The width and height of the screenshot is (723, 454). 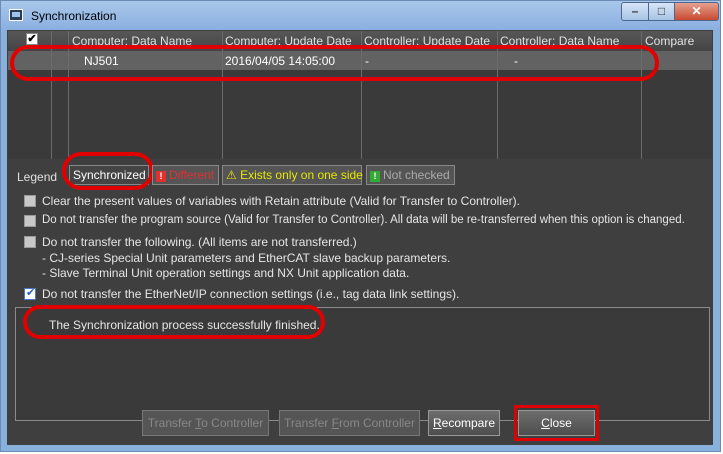 What do you see at coordinates (30, 201) in the screenshot?
I see `clear-retain-checkbox` at bounding box center [30, 201].